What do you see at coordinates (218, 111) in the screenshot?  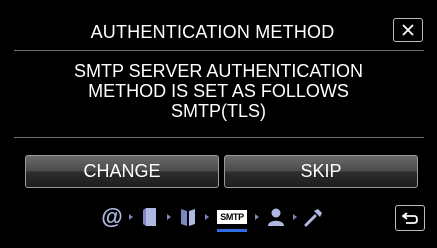 I see `message-line-3: SMTP(TLS)` at bounding box center [218, 111].